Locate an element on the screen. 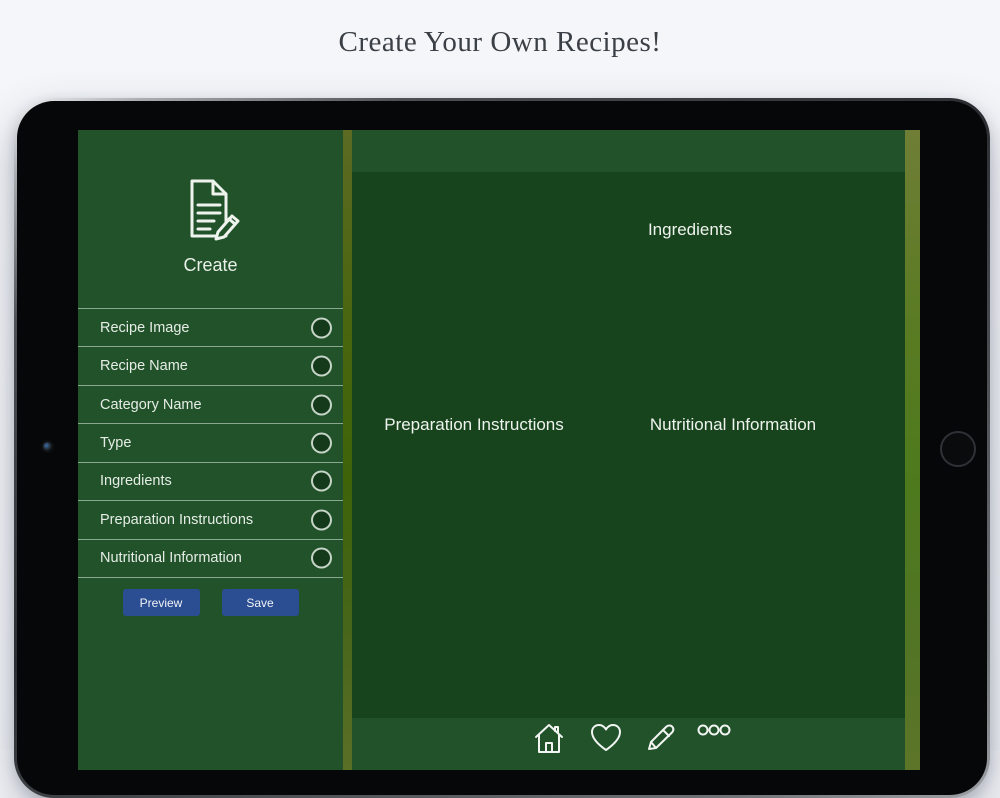 The height and width of the screenshot is (798, 1000). preparation-section-label: Preparation Instructions is located at coordinates (474, 424).